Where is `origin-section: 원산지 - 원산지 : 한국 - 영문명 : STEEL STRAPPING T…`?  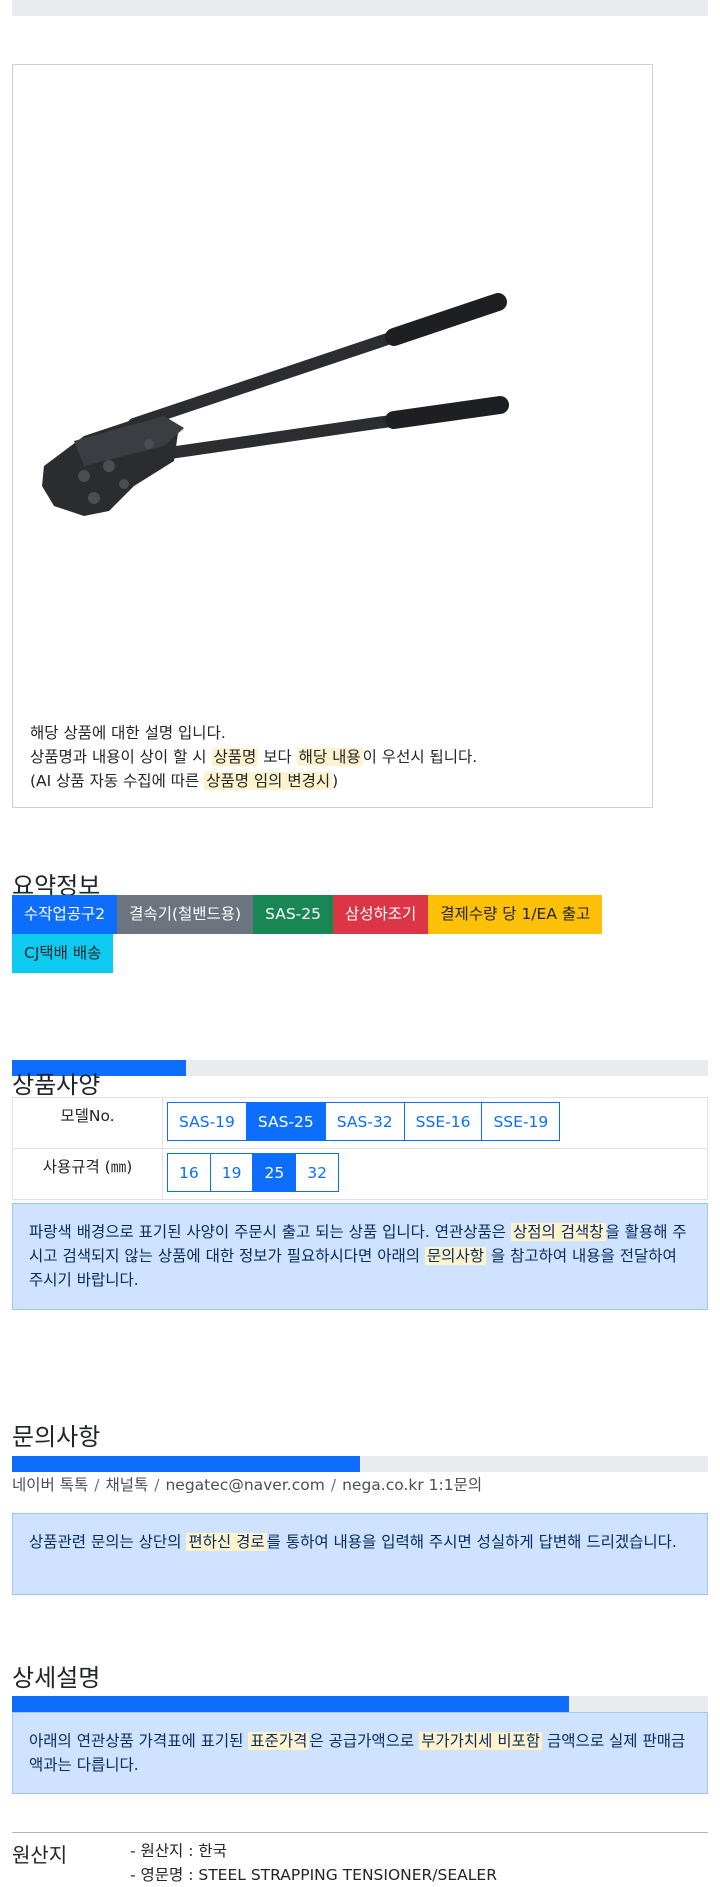
origin-section: 원산지 - 원산지 : 한국 - 영문명 : STEEL STRAPPING T… is located at coordinates (360, 1858).